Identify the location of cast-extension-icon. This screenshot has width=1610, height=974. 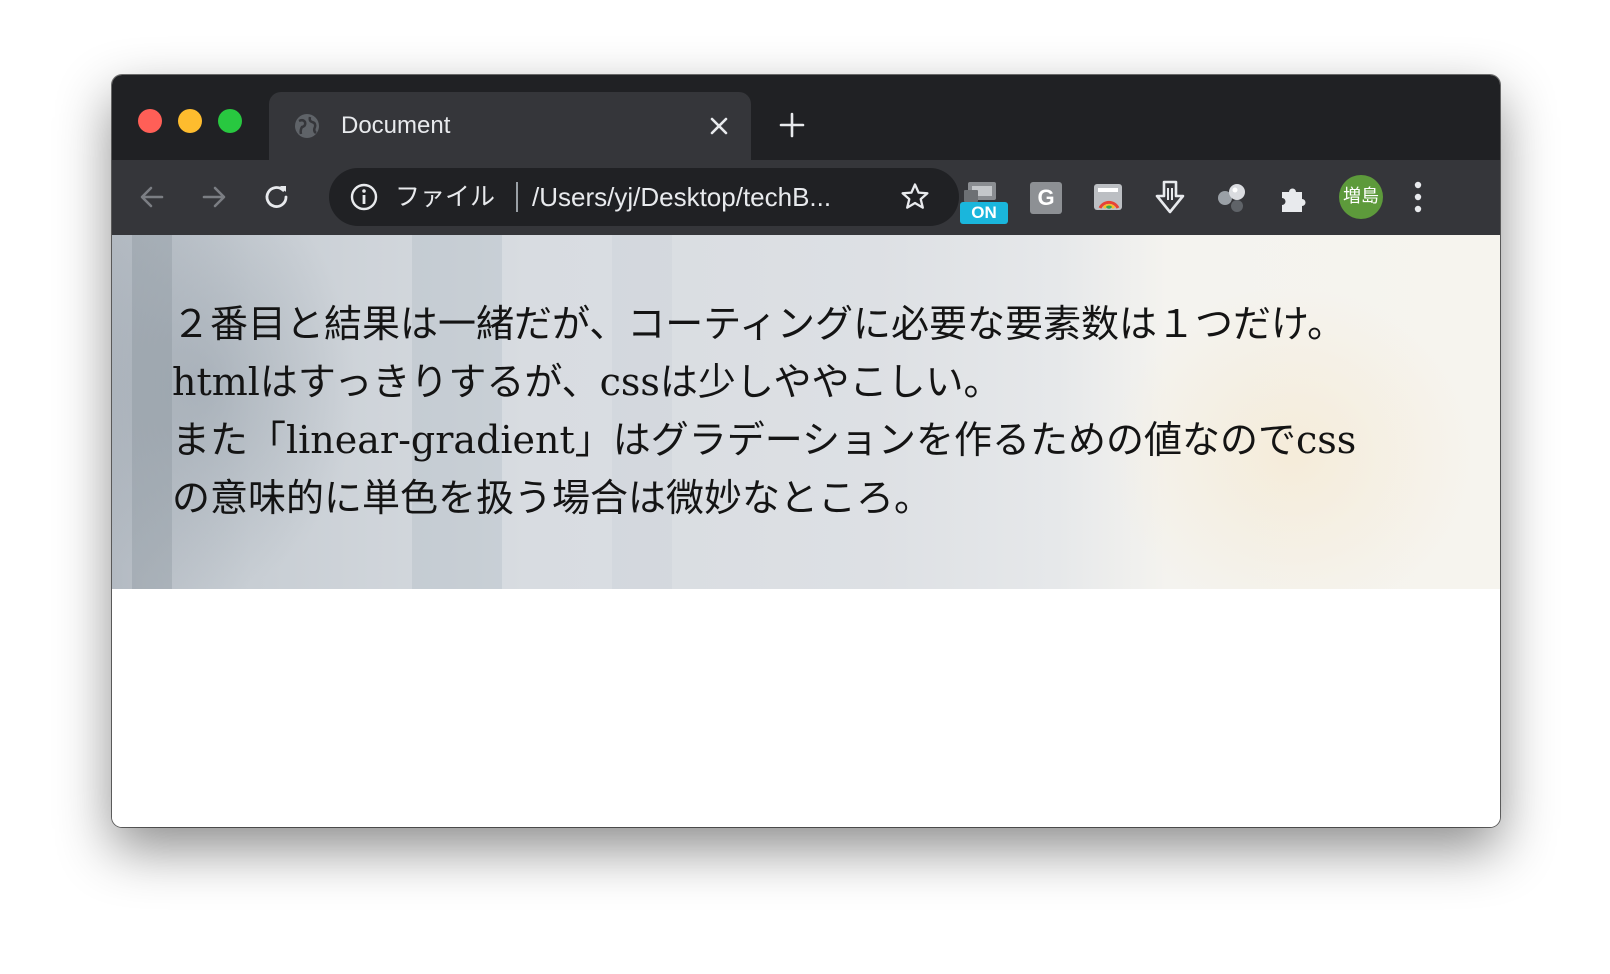
(1108, 198).